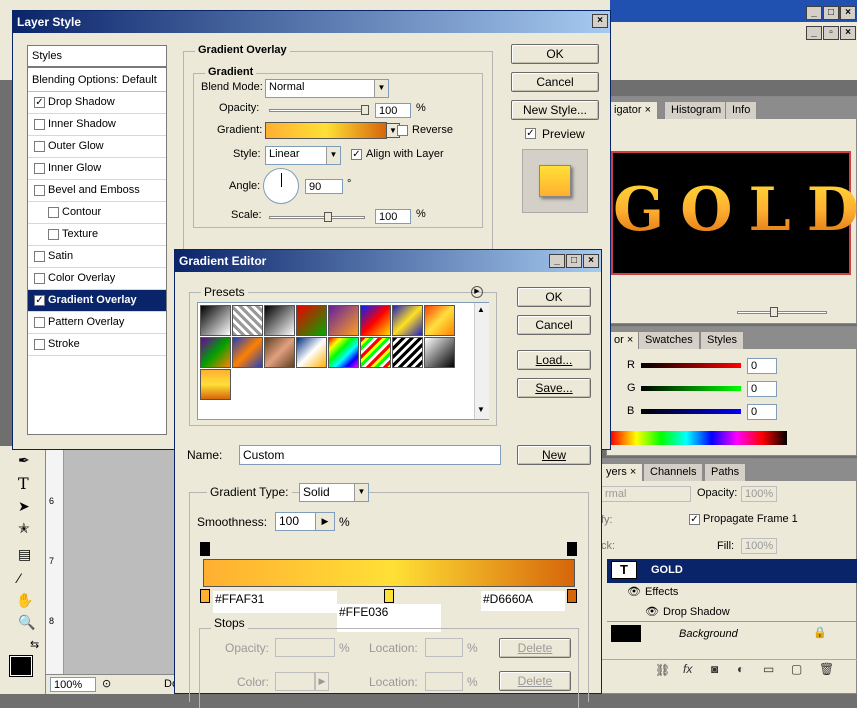 This screenshot has height=708, width=857. What do you see at coordinates (572, 596) in the screenshot?
I see `color-stop-right` at bounding box center [572, 596].